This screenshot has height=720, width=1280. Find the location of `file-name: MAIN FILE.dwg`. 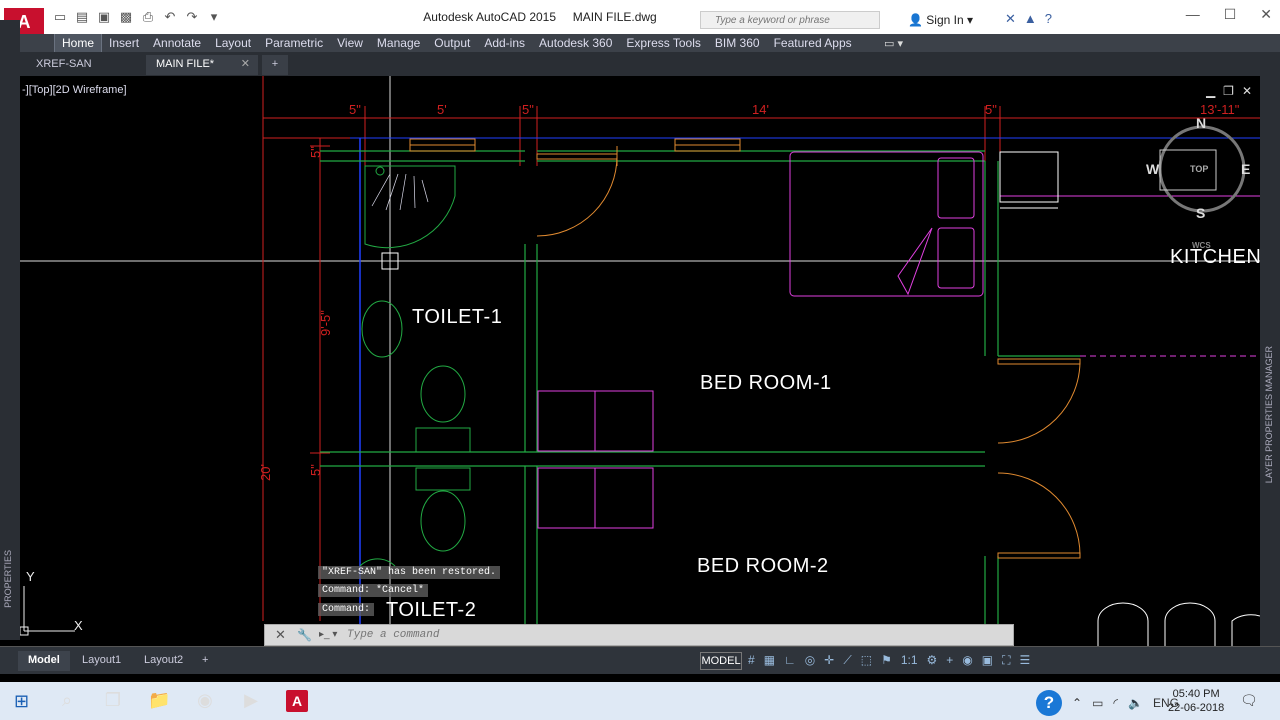

file-name: MAIN FILE.dwg is located at coordinates (614, 17).